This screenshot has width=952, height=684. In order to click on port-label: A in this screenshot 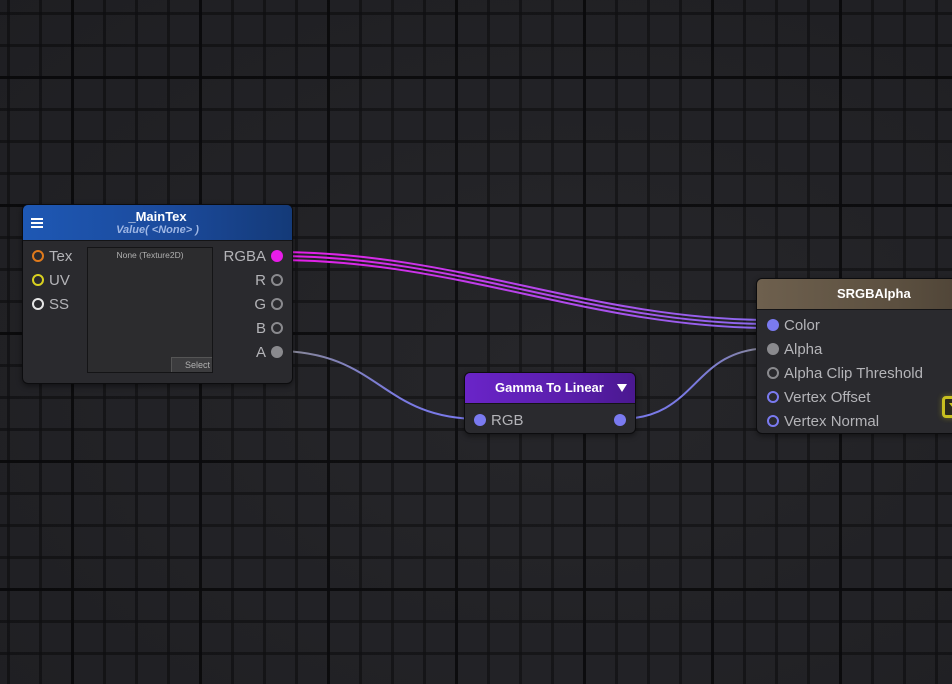, I will do `click(260, 352)`.